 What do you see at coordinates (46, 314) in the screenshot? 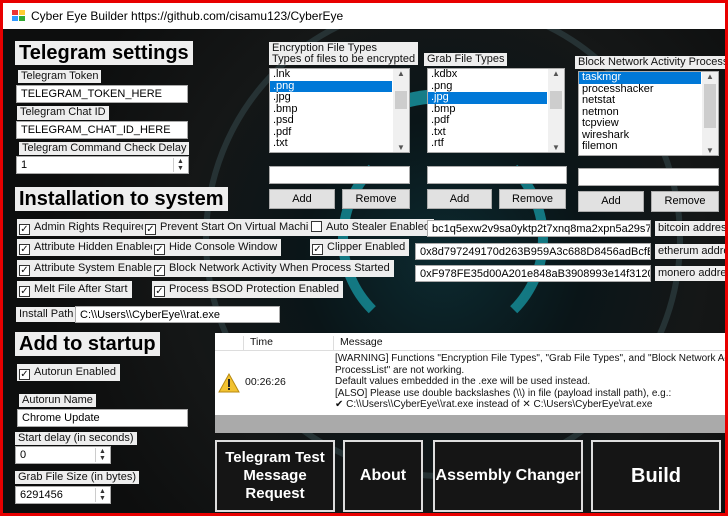
I see `install-path-label: Install Path` at bounding box center [46, 314].